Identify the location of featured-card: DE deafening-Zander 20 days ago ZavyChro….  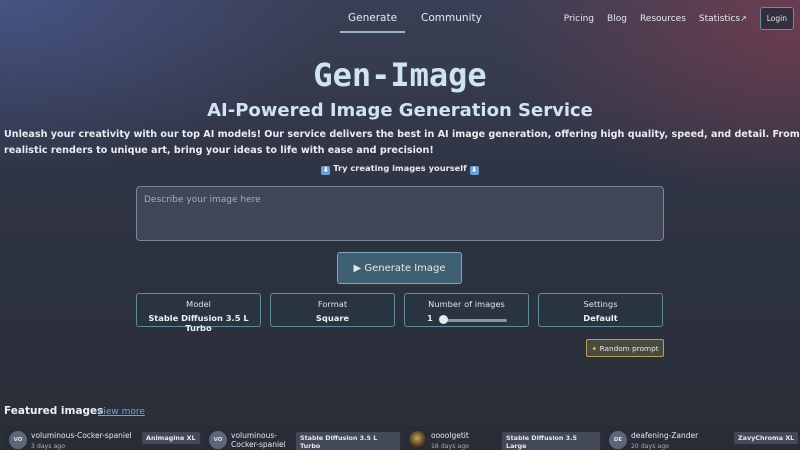
(702, 438).